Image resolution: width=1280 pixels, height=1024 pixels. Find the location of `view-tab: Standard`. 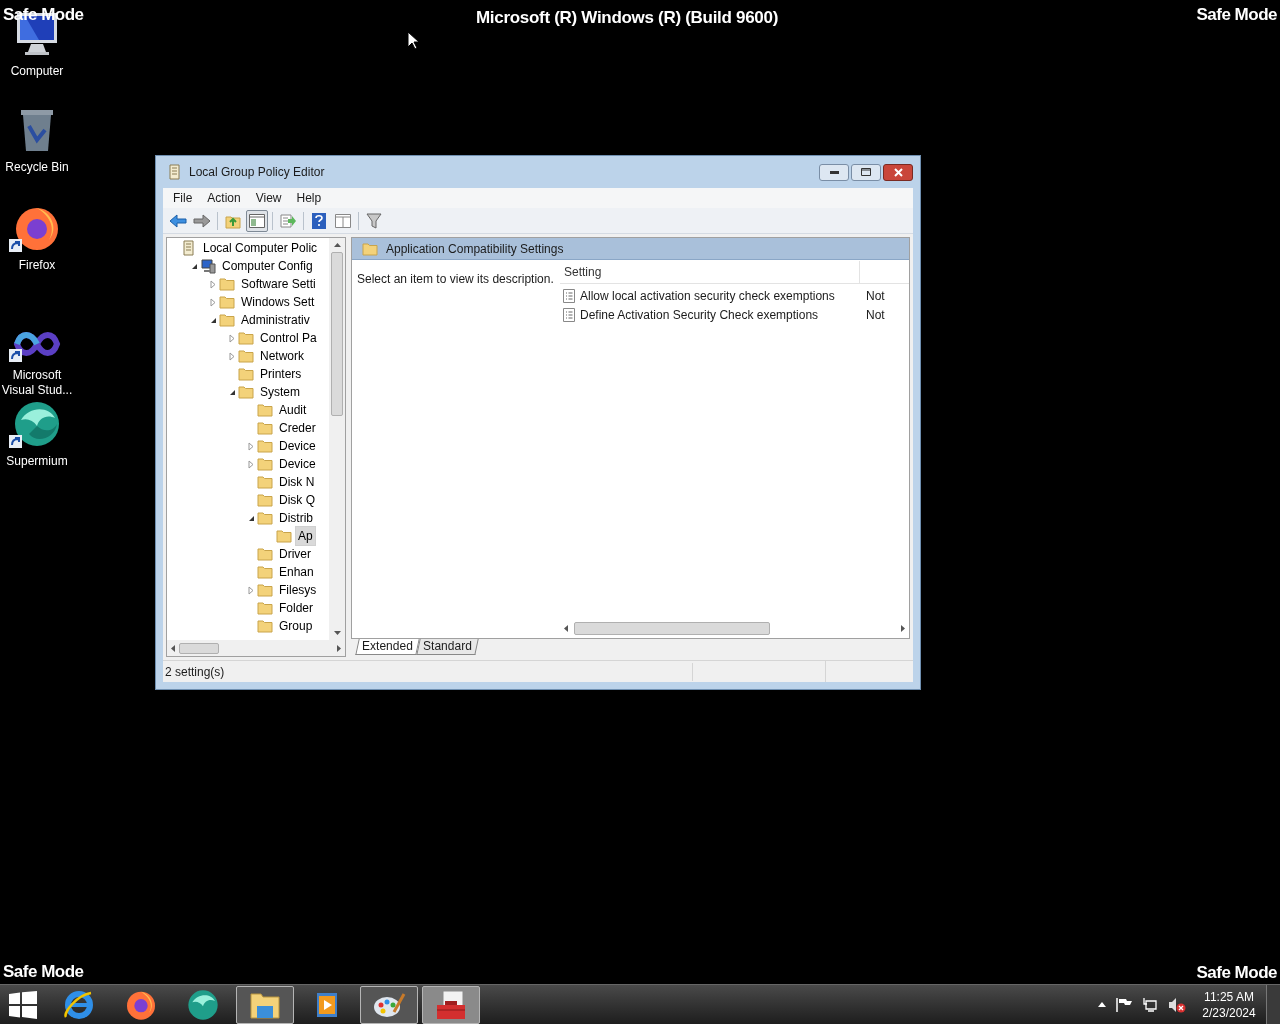

view-tab: Standard is located at coordinates (447, 647).